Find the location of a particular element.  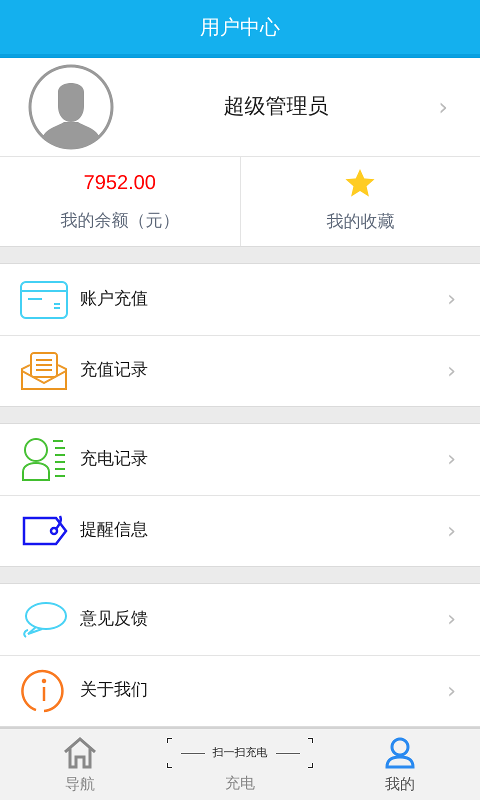

balance-amount: 7952.00 is located at coordinates (120, 183).